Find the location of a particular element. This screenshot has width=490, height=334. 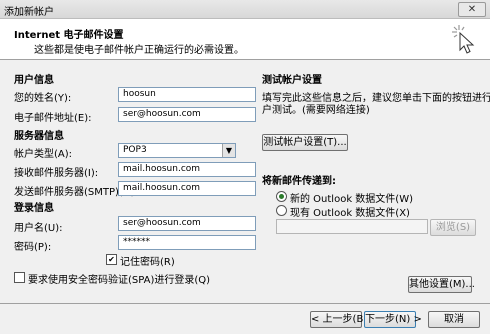

user-info-heading: 用户信息 is located at coordinates (34, 80).